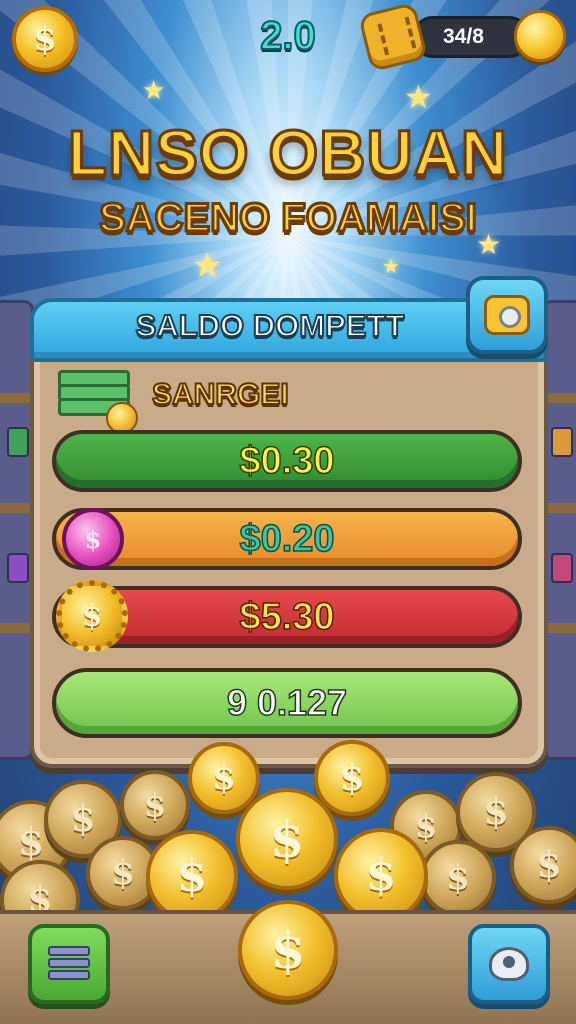 The width and height of the screenshot is (576, 1024). I want to click on dollar-coin-icon: $, so click(45, 39).